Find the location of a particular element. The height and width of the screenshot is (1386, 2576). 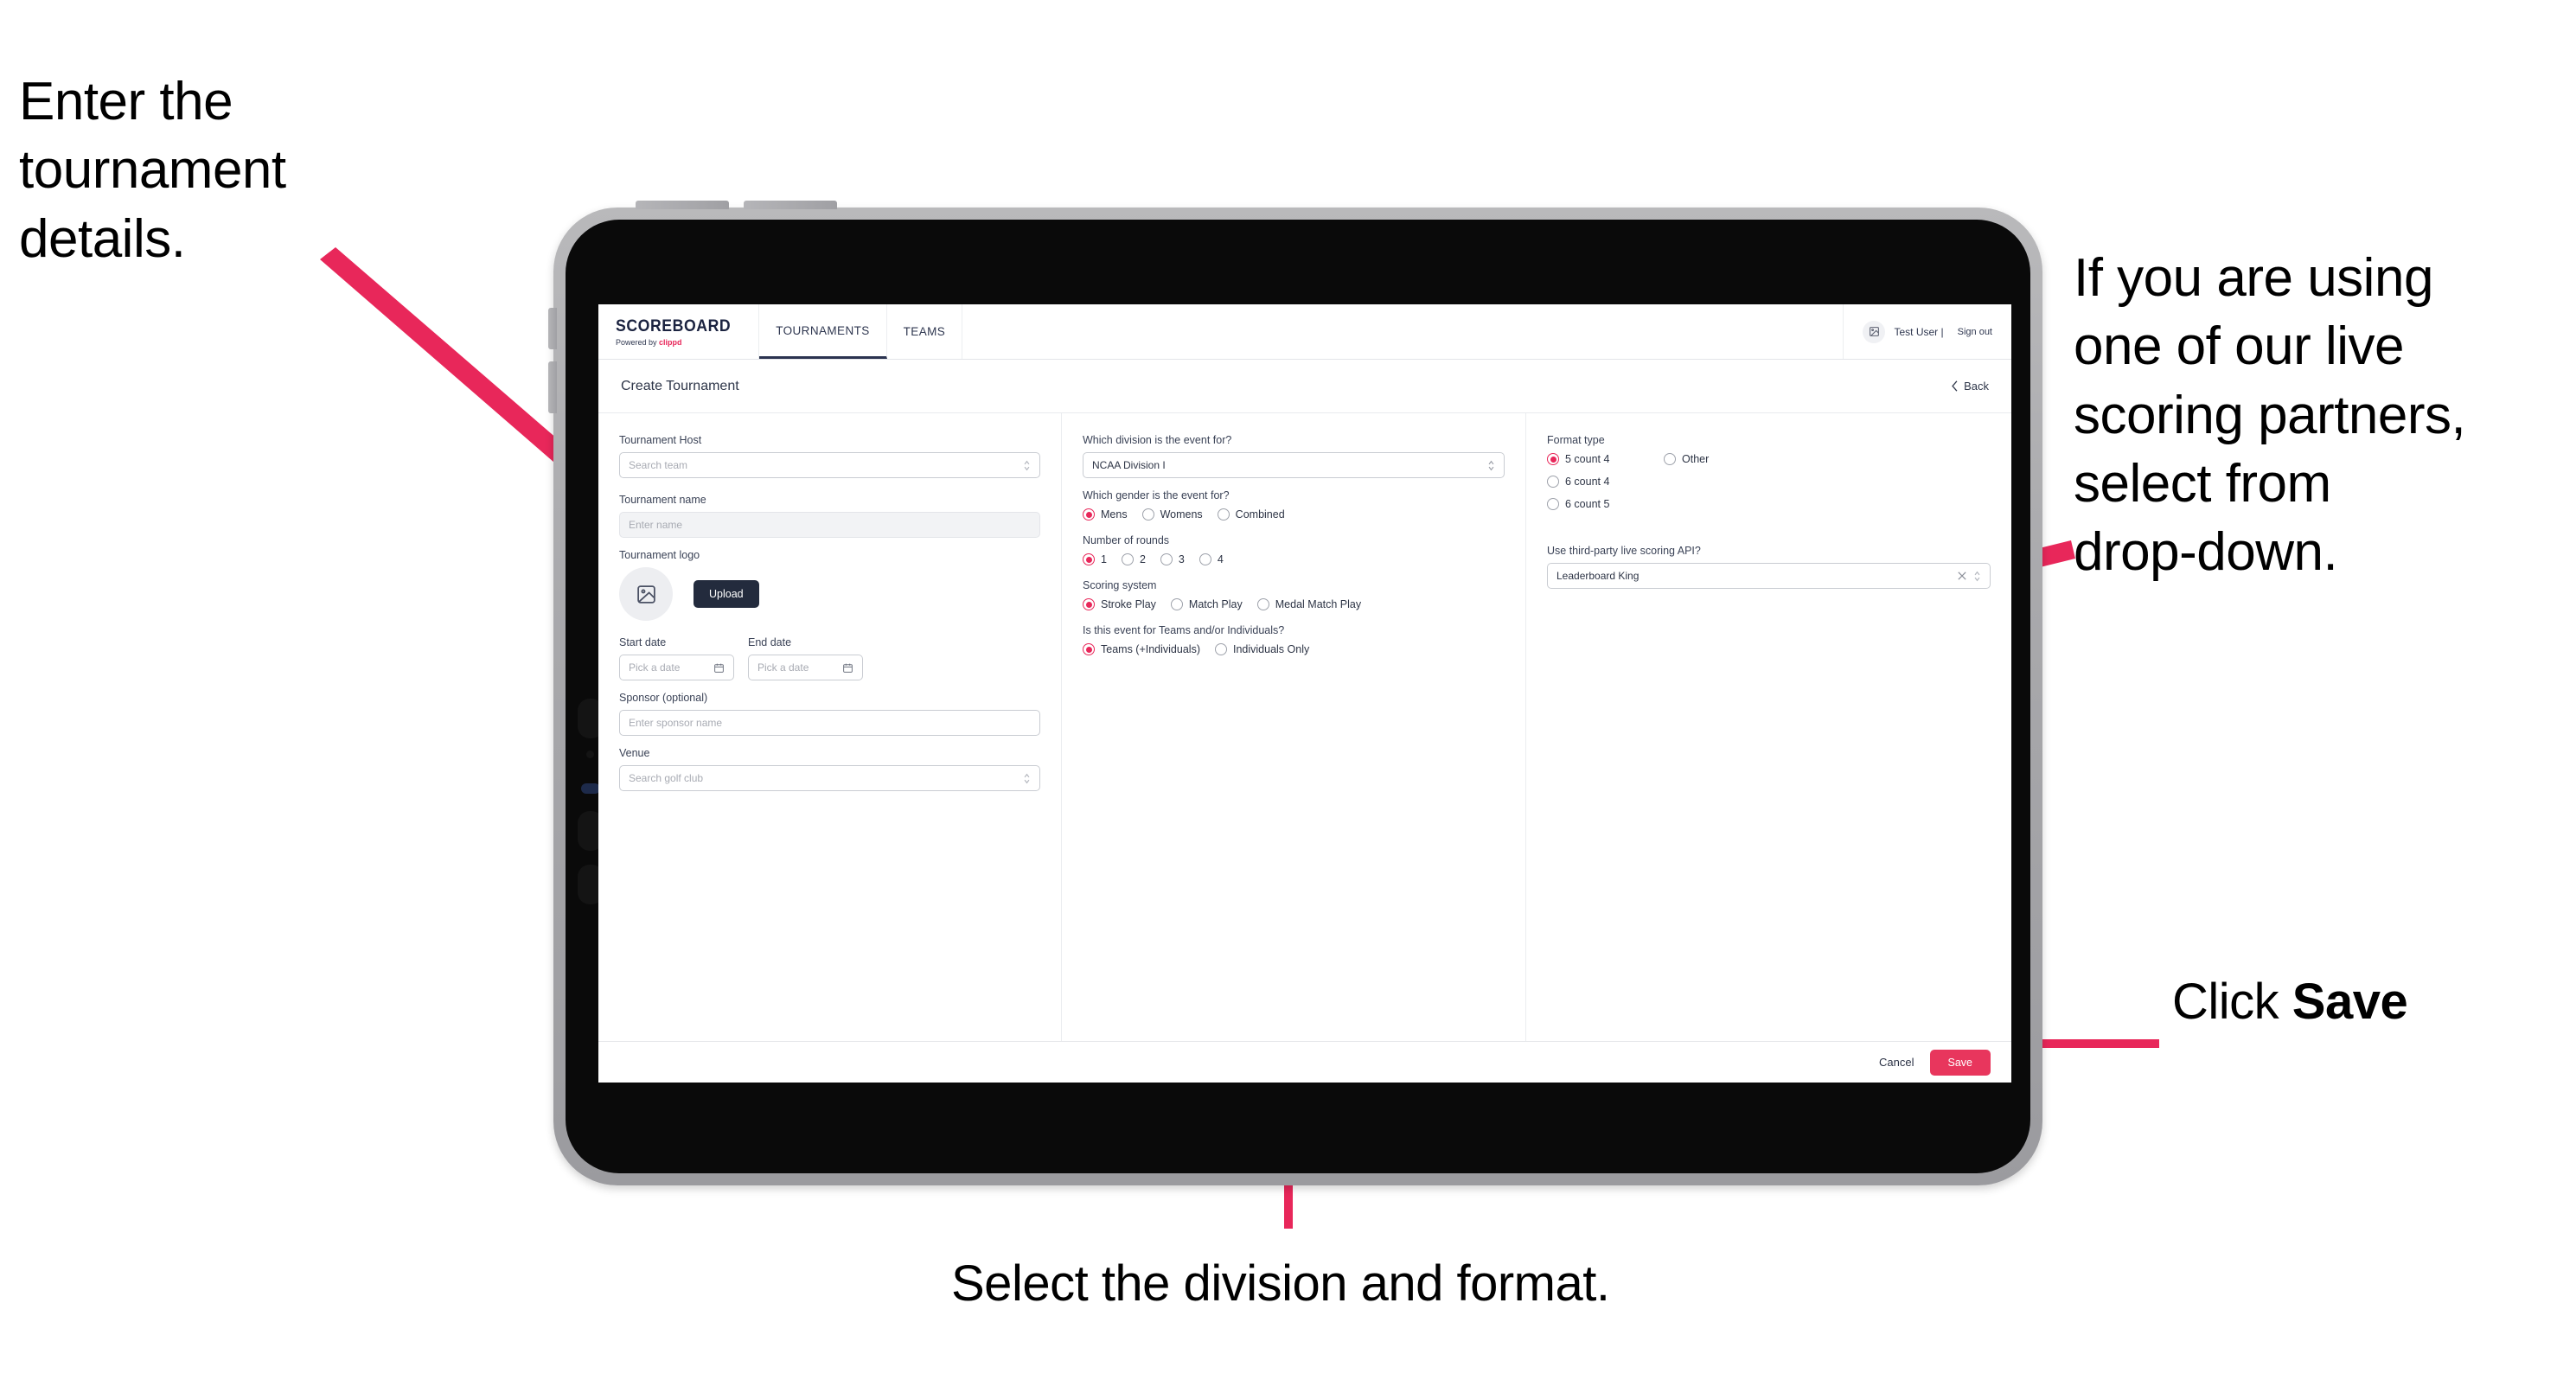

gender-option-womens: Womens is located at coordinates (1172, 514).